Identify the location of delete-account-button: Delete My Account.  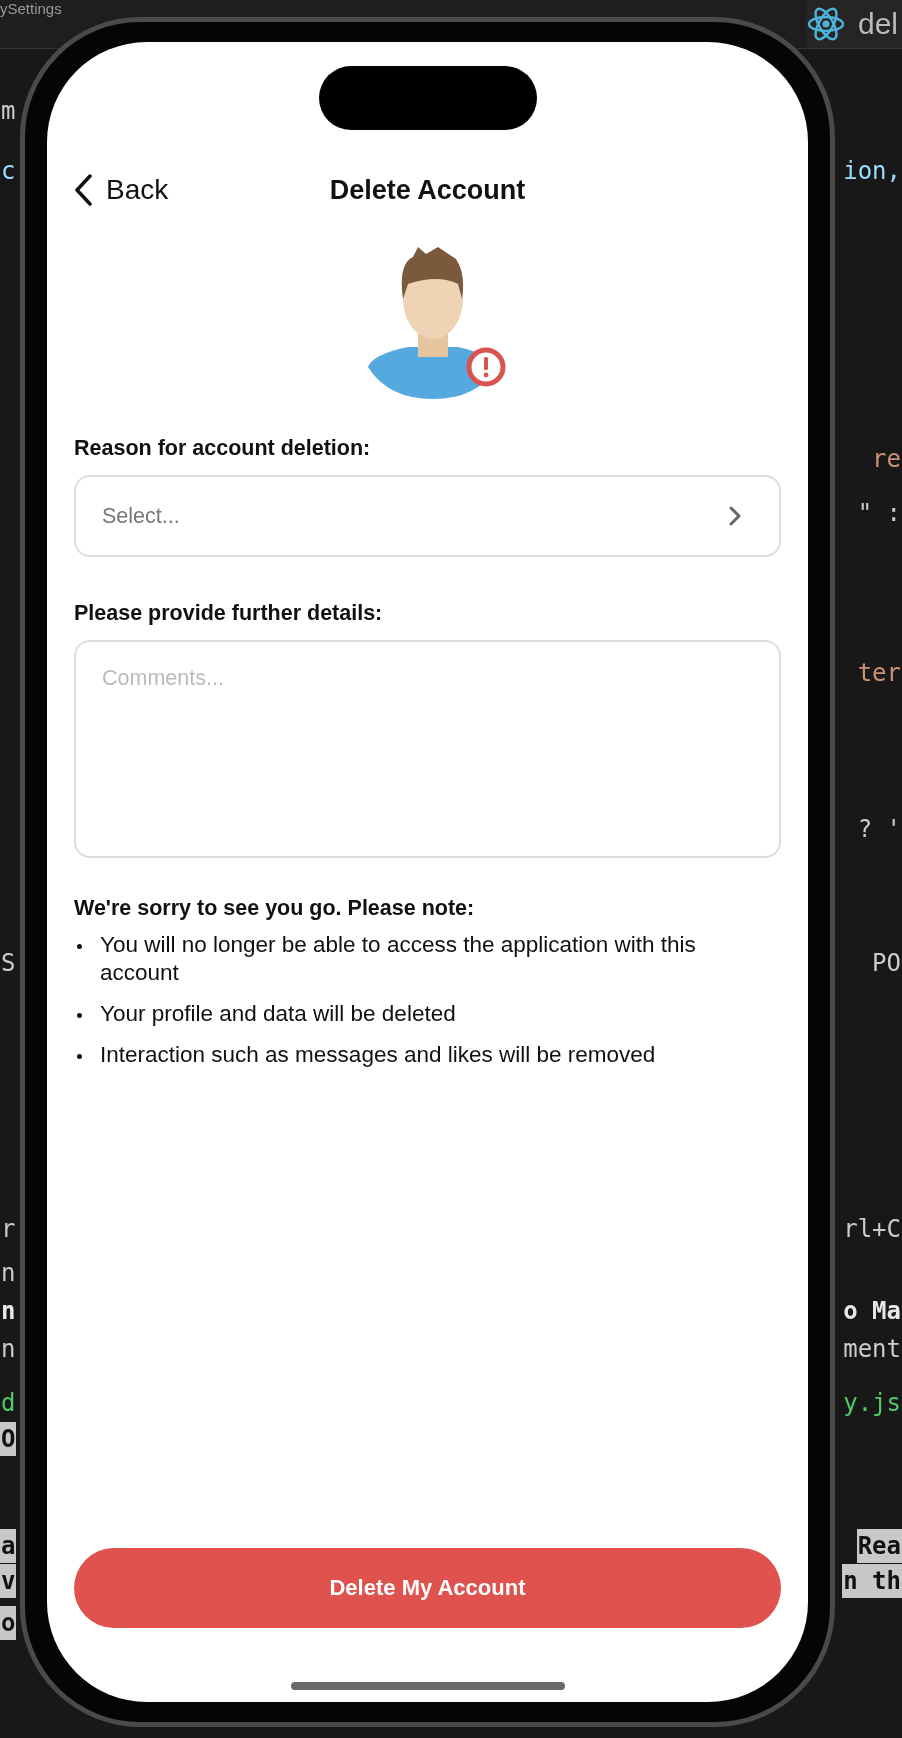
(427, 1588).